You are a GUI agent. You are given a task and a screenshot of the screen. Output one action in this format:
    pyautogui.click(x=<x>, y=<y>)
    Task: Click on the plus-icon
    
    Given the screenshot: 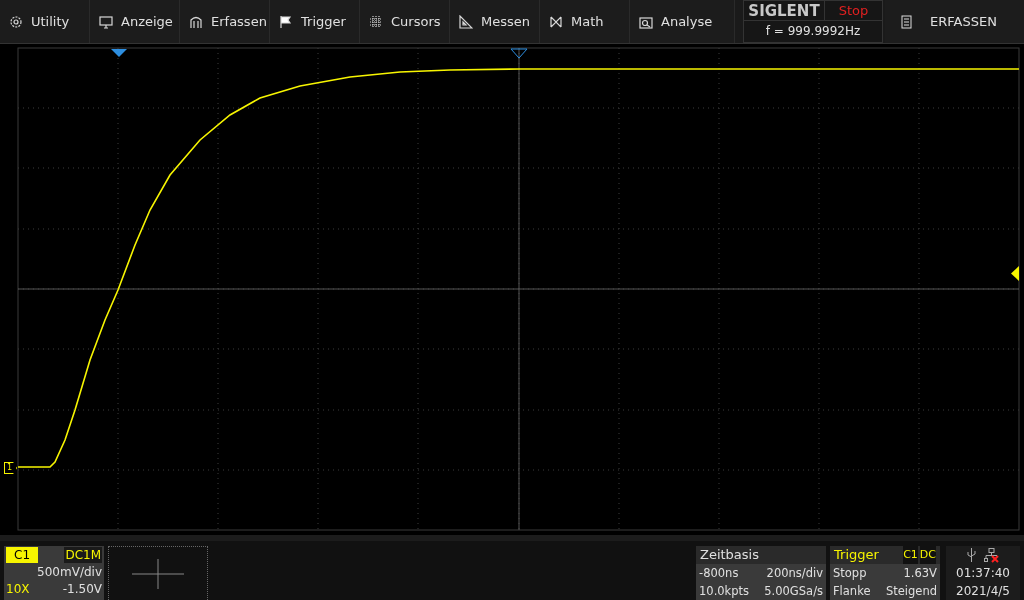 What is the action you would take?
    pyautogui.click(x=158, y=574)
    